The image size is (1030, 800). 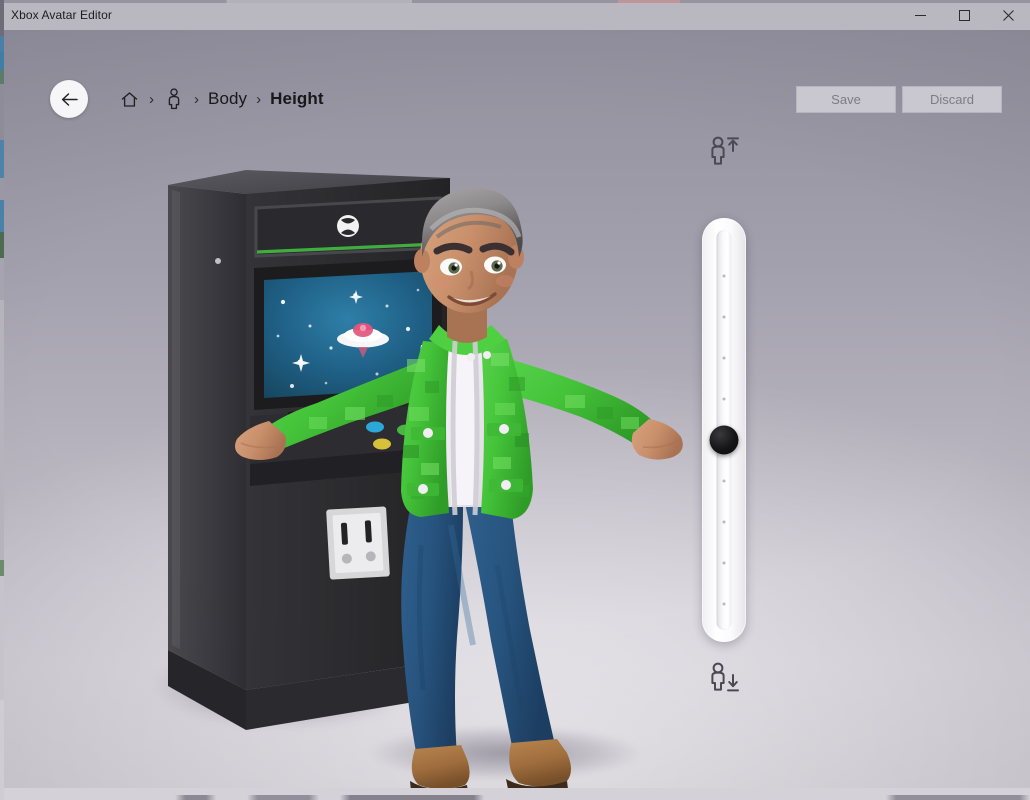 I want to click on breadcrumb: › › Body › Height, so click(x=221, y=99).